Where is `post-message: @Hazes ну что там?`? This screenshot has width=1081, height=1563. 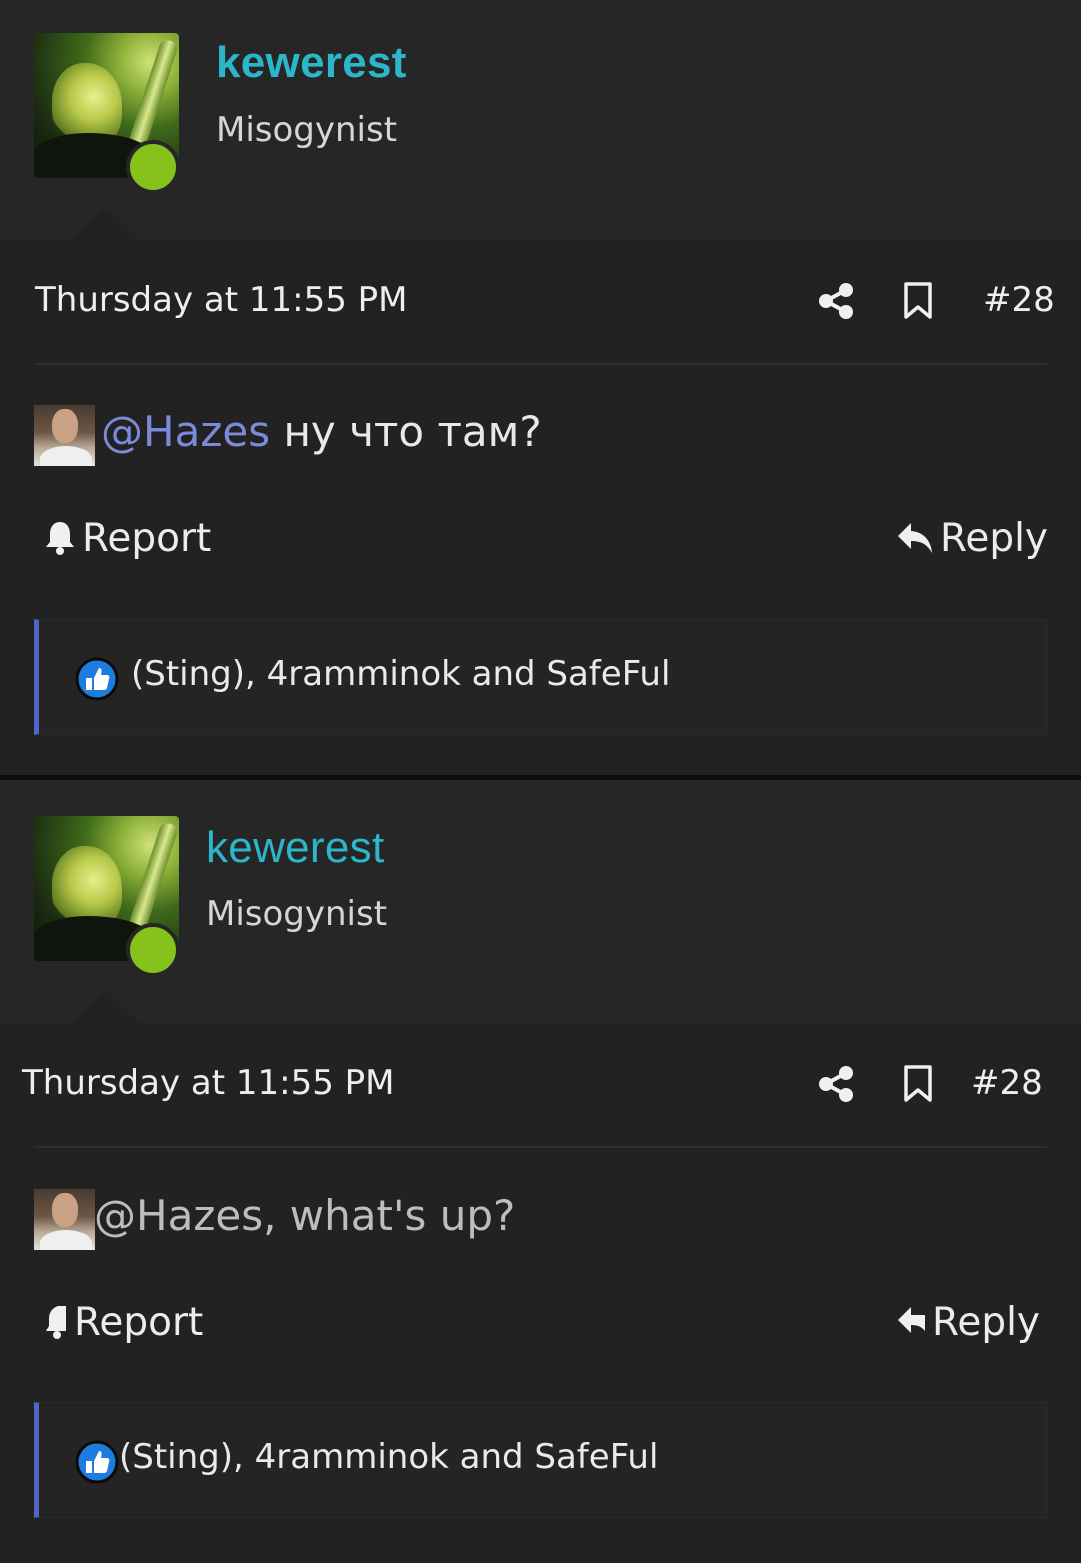
post-message: @Hazes ну что там? is located at coordinates (321, 431).